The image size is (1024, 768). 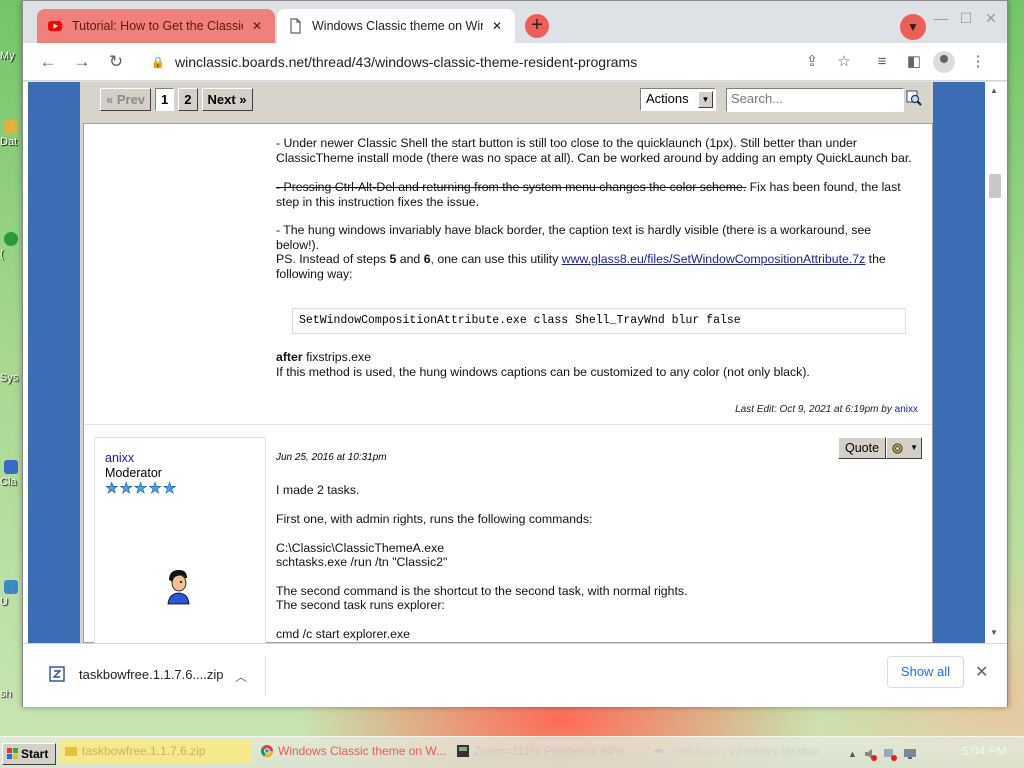 I want to click on post-divider, so click(x=508, y=424).